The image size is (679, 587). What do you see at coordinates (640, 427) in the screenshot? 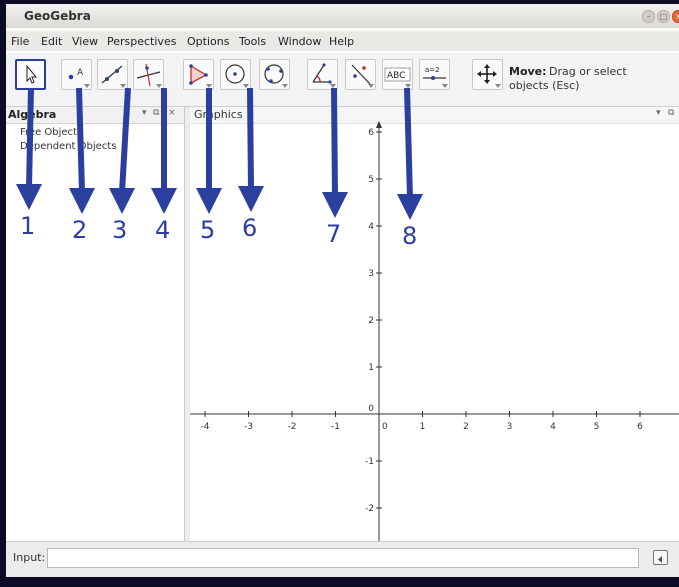
I see `x-tick-label: 6` at bounding box center [640, 427].